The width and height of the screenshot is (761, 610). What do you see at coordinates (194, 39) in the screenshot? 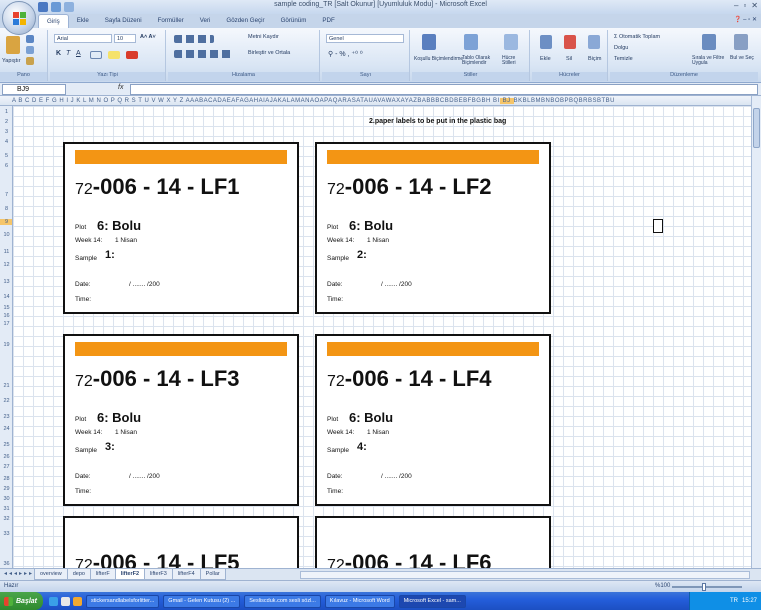
I see `align-top-icon` at bounding box center [194, 39].